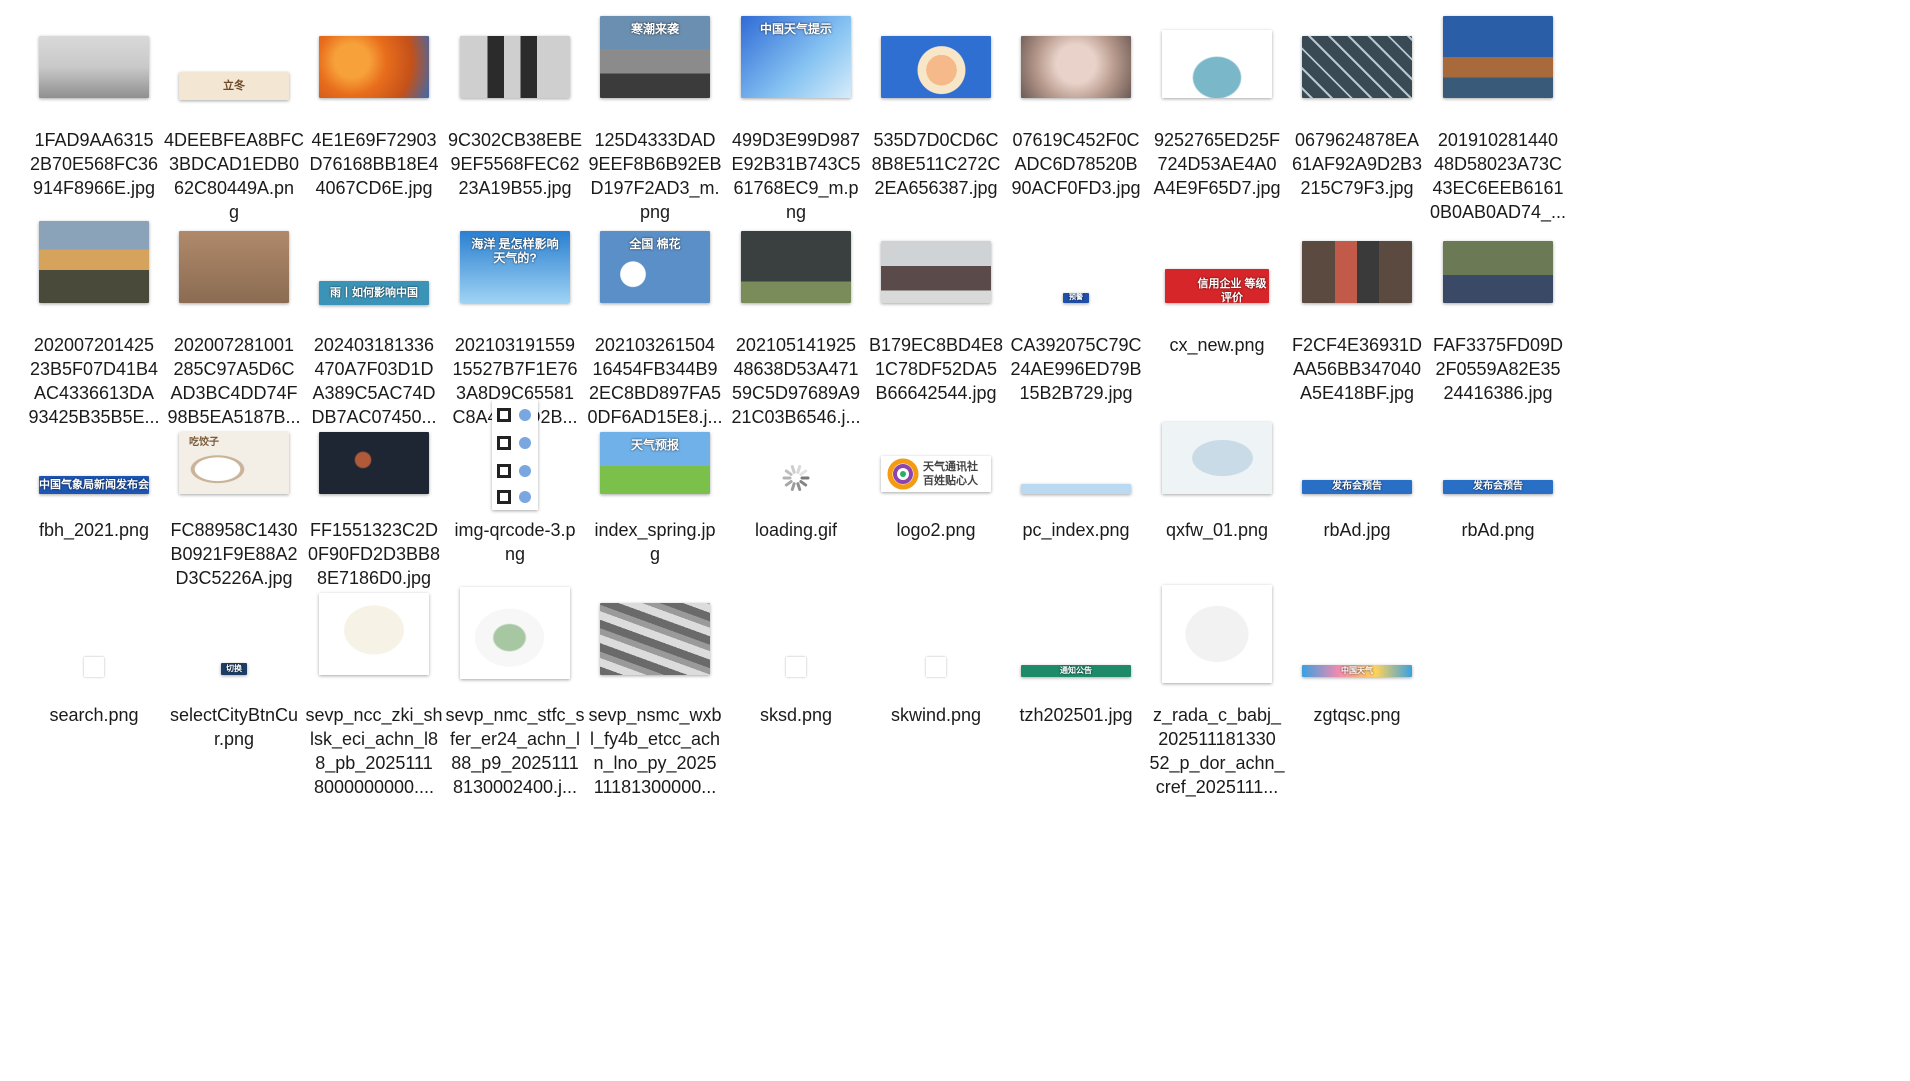  Describe the element at coordinates (655, 57) in the screenshot. I see `file-thumbnail: 寒潮来袭` at that location.